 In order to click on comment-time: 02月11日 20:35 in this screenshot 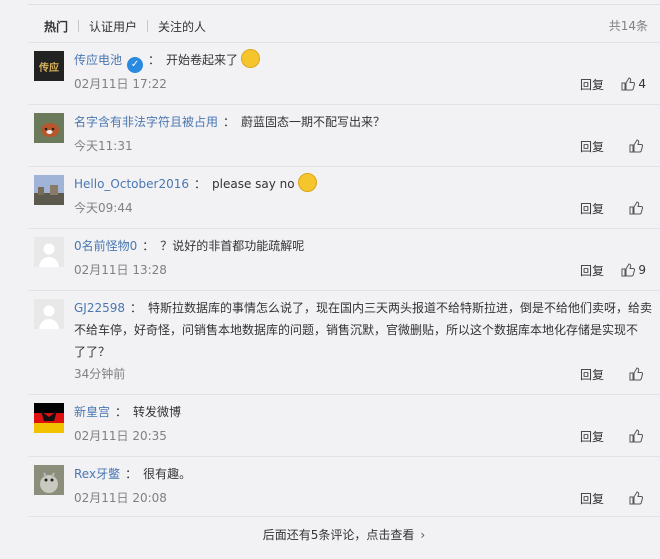, I will do `click(120, 436)`.